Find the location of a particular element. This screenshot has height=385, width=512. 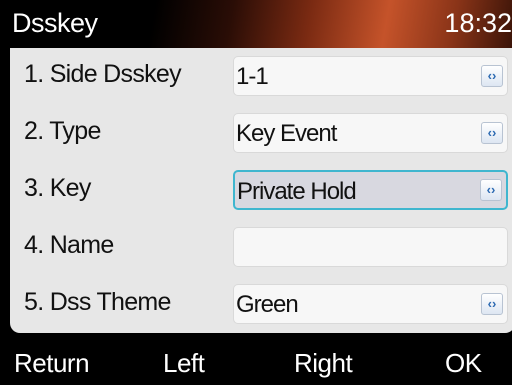

setting-label: 3. Key is located at coordinates (57, 188).